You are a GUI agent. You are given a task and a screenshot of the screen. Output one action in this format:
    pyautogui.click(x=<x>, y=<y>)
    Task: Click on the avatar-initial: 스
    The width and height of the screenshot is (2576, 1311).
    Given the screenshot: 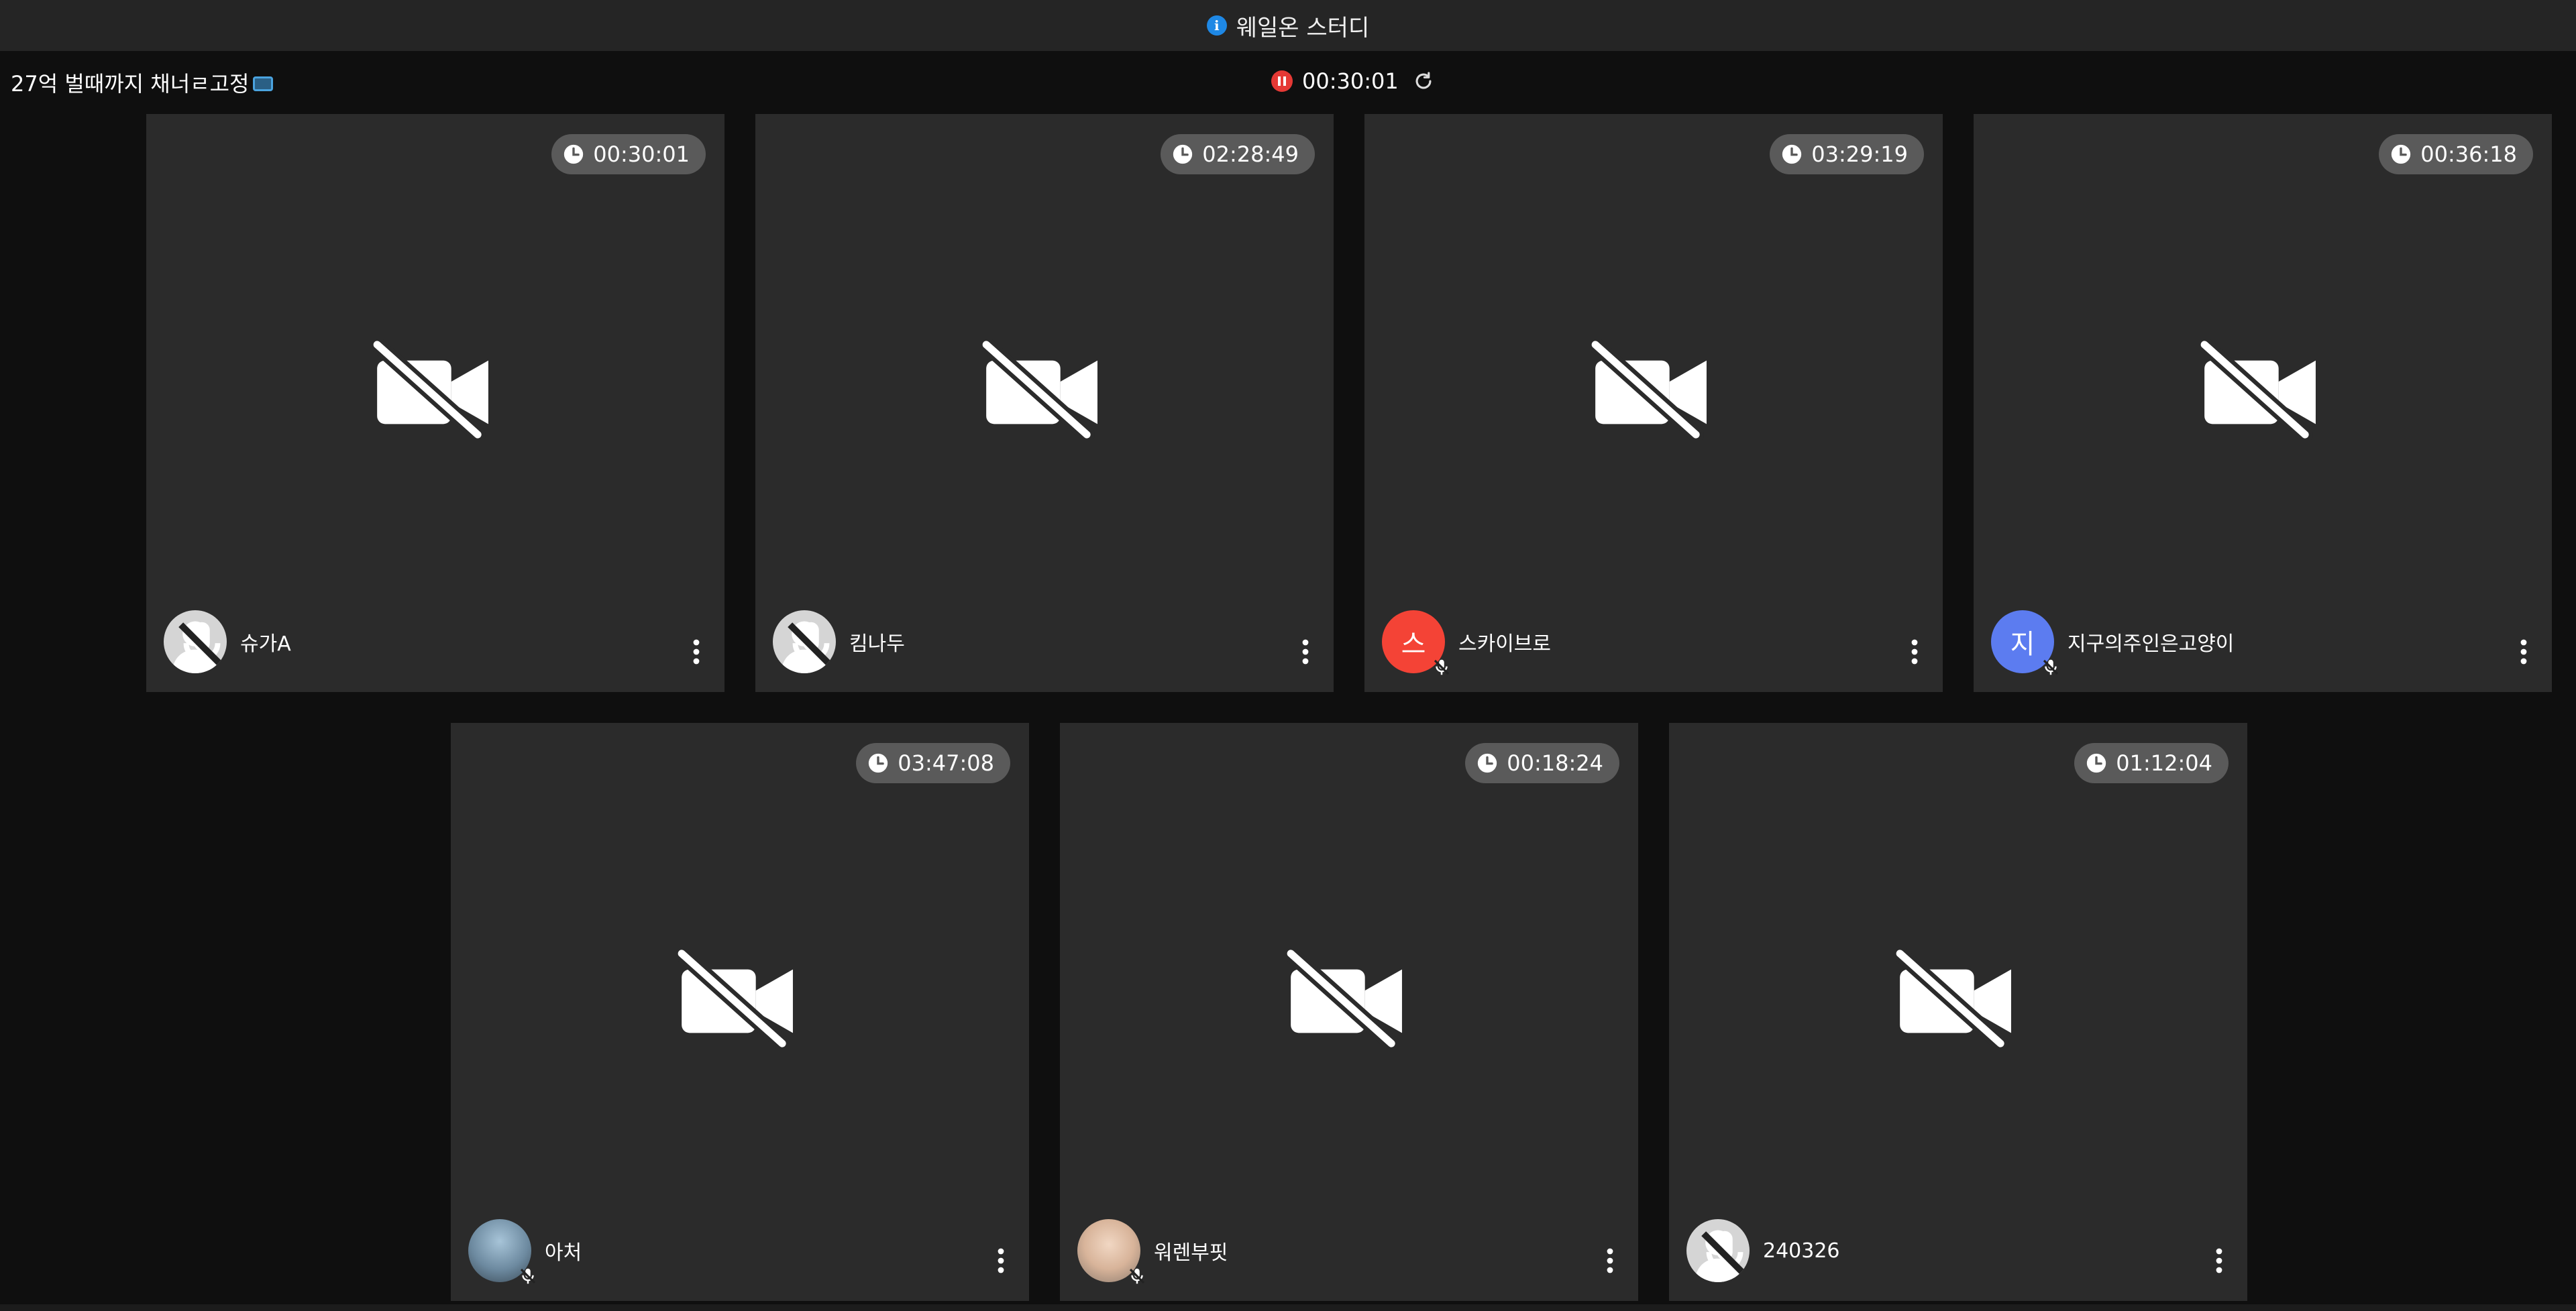 What is the action you would take?
    pyautogui.click(x=1413, y=644)
    